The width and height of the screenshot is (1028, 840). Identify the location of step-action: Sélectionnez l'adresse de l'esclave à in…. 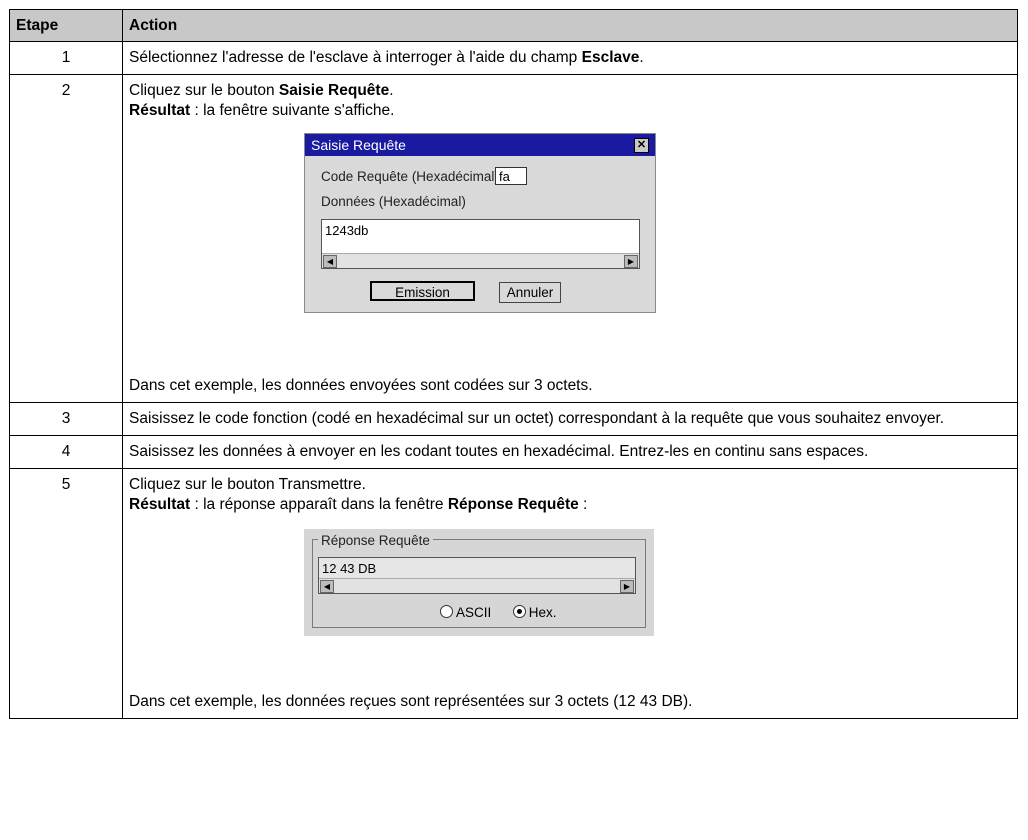
(570, 58).